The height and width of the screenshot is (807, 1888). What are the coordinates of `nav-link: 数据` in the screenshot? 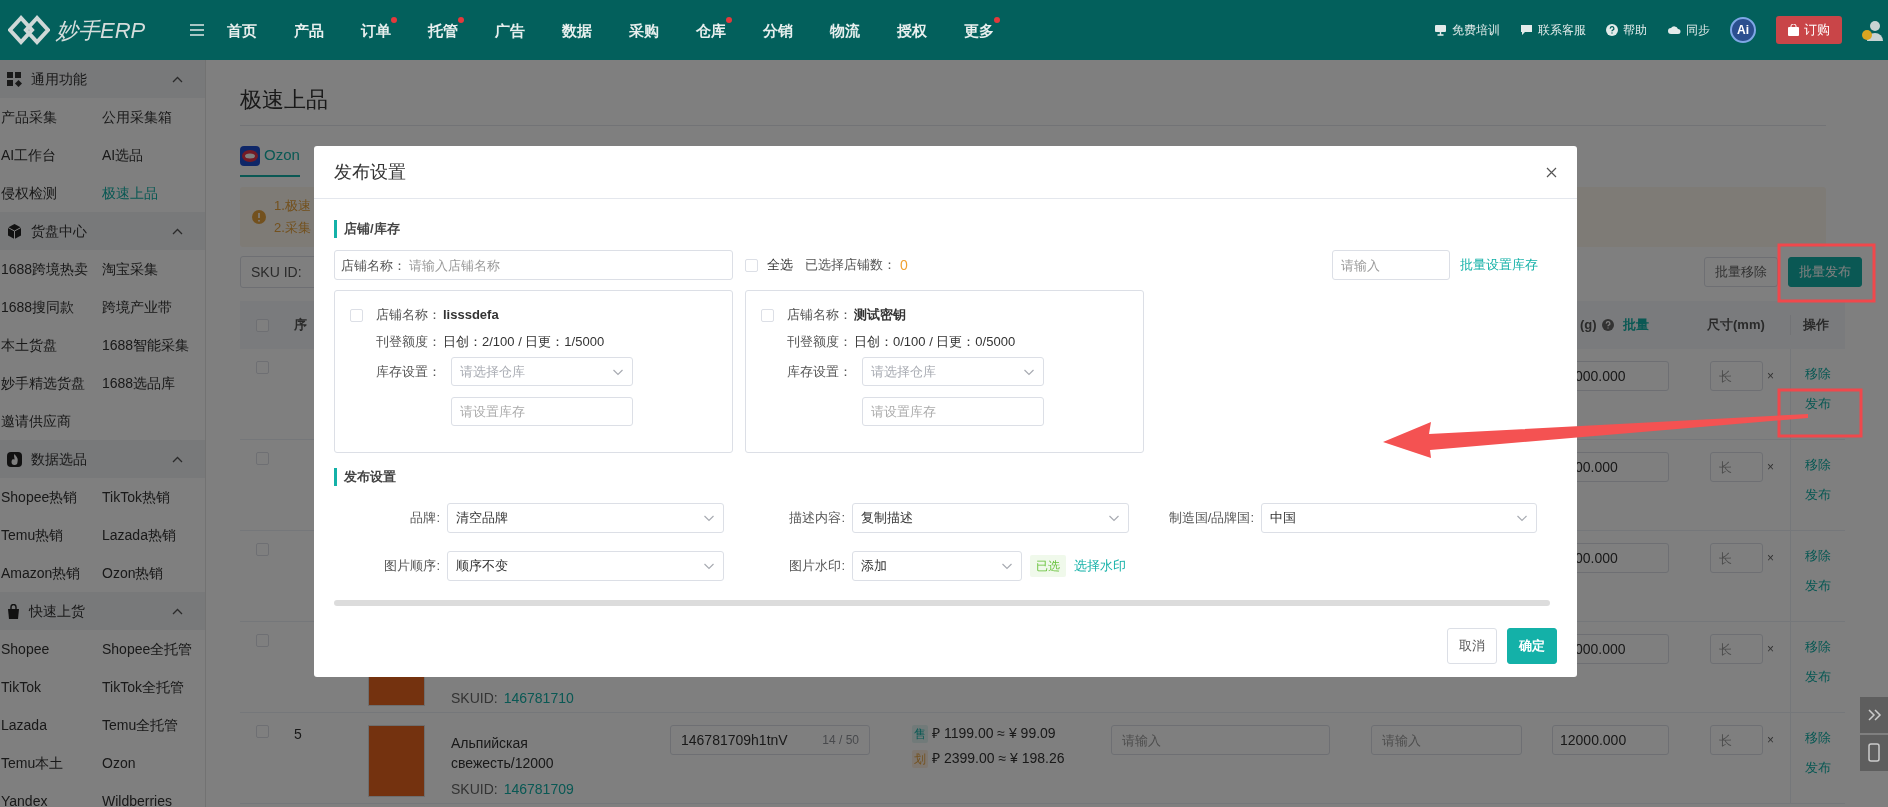 It's located at (580, 30).